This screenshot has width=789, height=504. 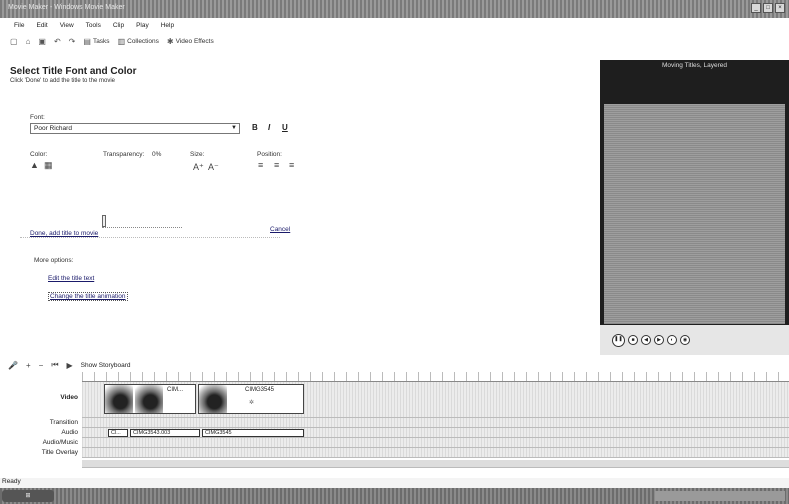 What do you see at coordinates (19, 25) in the screenshot?
I see `menu-file: File` at bounding box center [19, 25].